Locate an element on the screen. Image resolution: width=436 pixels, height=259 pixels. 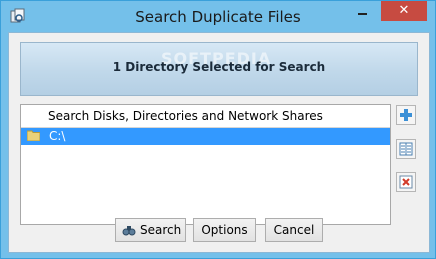
options-button-label: Options is located at coordinates (224, 230).